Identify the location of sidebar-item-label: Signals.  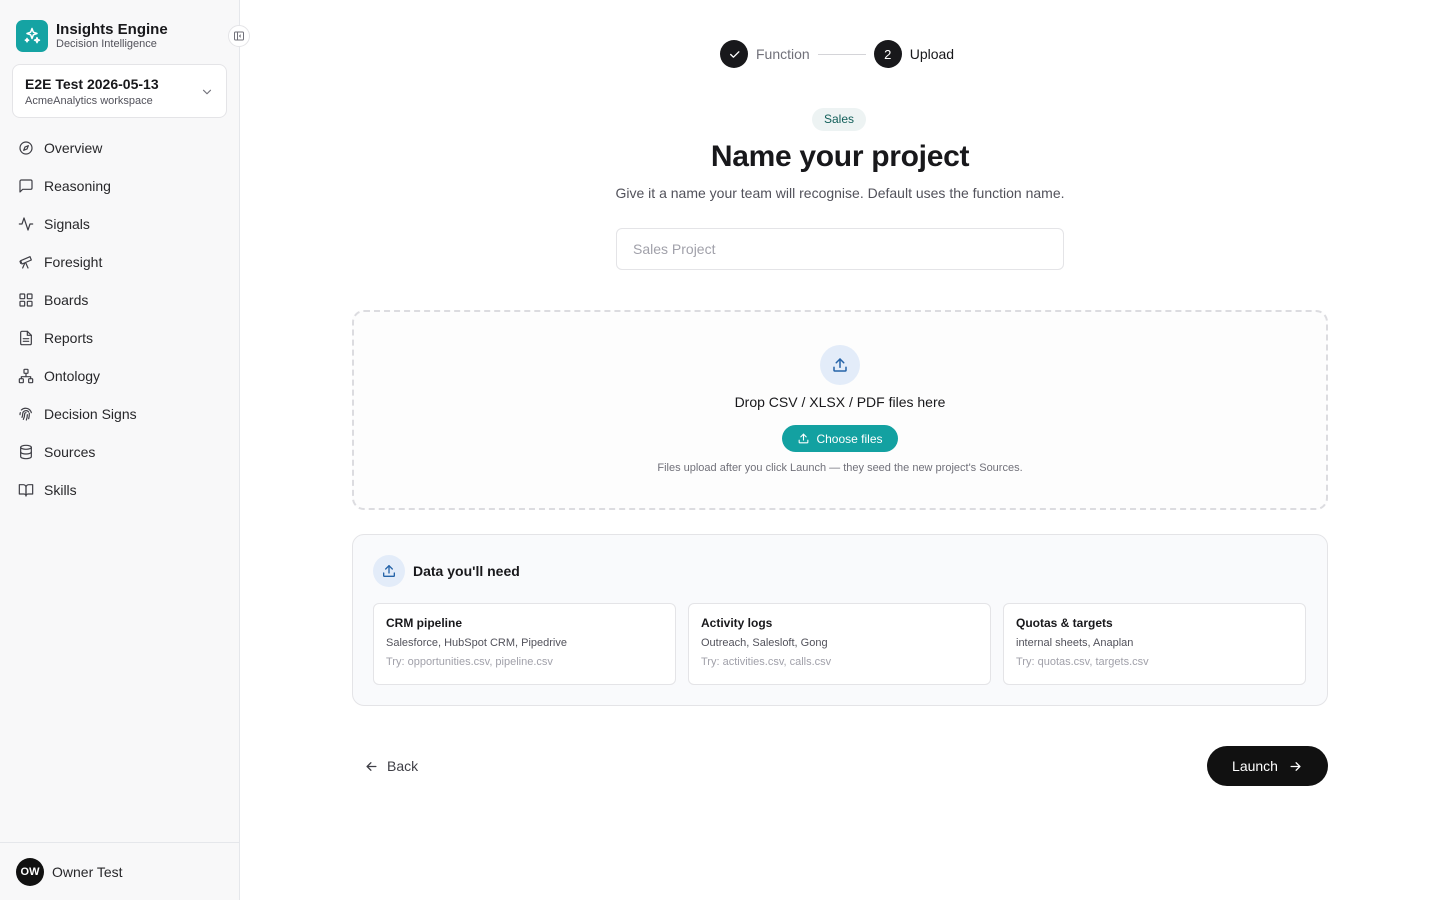
(67, 224).